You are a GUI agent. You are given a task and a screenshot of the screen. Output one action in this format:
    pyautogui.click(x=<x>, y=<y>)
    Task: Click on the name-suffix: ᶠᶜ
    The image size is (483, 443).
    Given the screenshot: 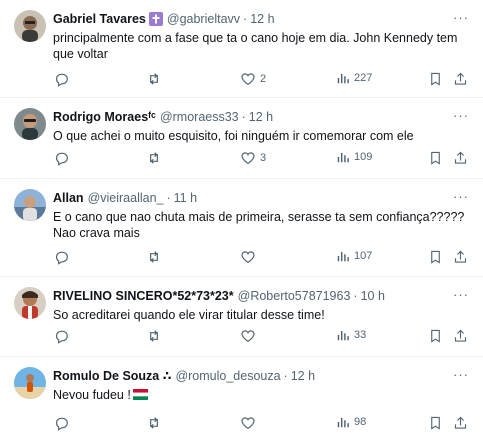 What is the action you would take?
    pyautogui.click(x=152, y=117)
    